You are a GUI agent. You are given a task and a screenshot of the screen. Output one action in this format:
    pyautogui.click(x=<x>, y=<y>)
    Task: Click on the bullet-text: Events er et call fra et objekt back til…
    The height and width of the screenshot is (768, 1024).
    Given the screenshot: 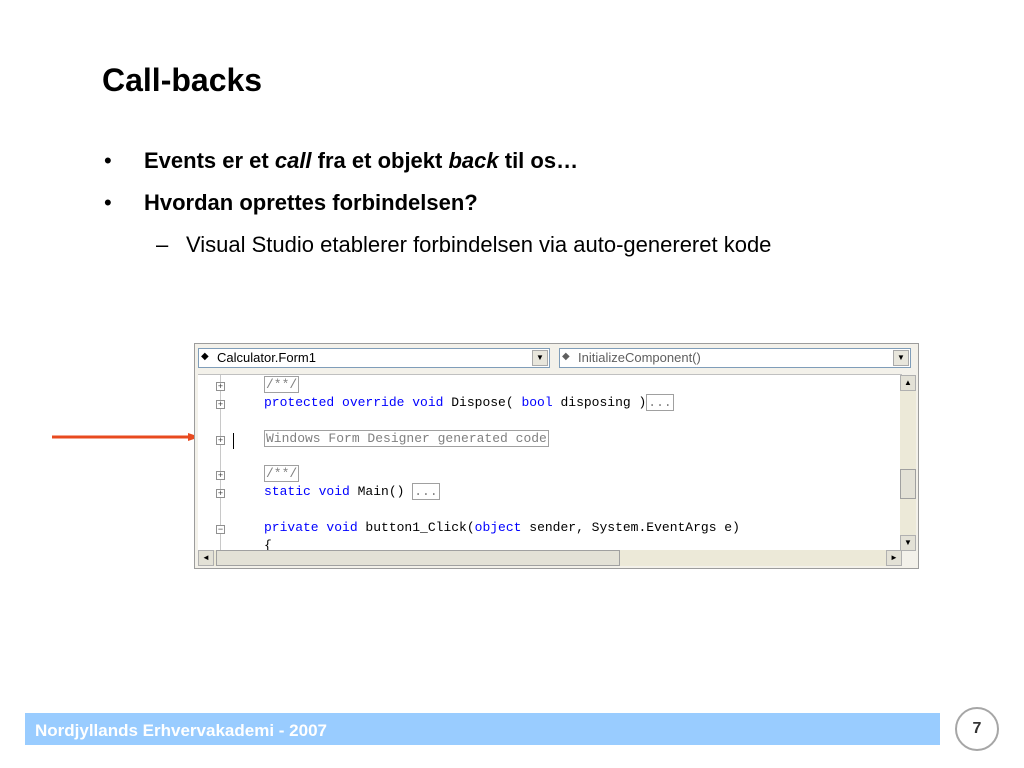 What is the action you would take?
    pyautogui.click(x=361, y=160)
    